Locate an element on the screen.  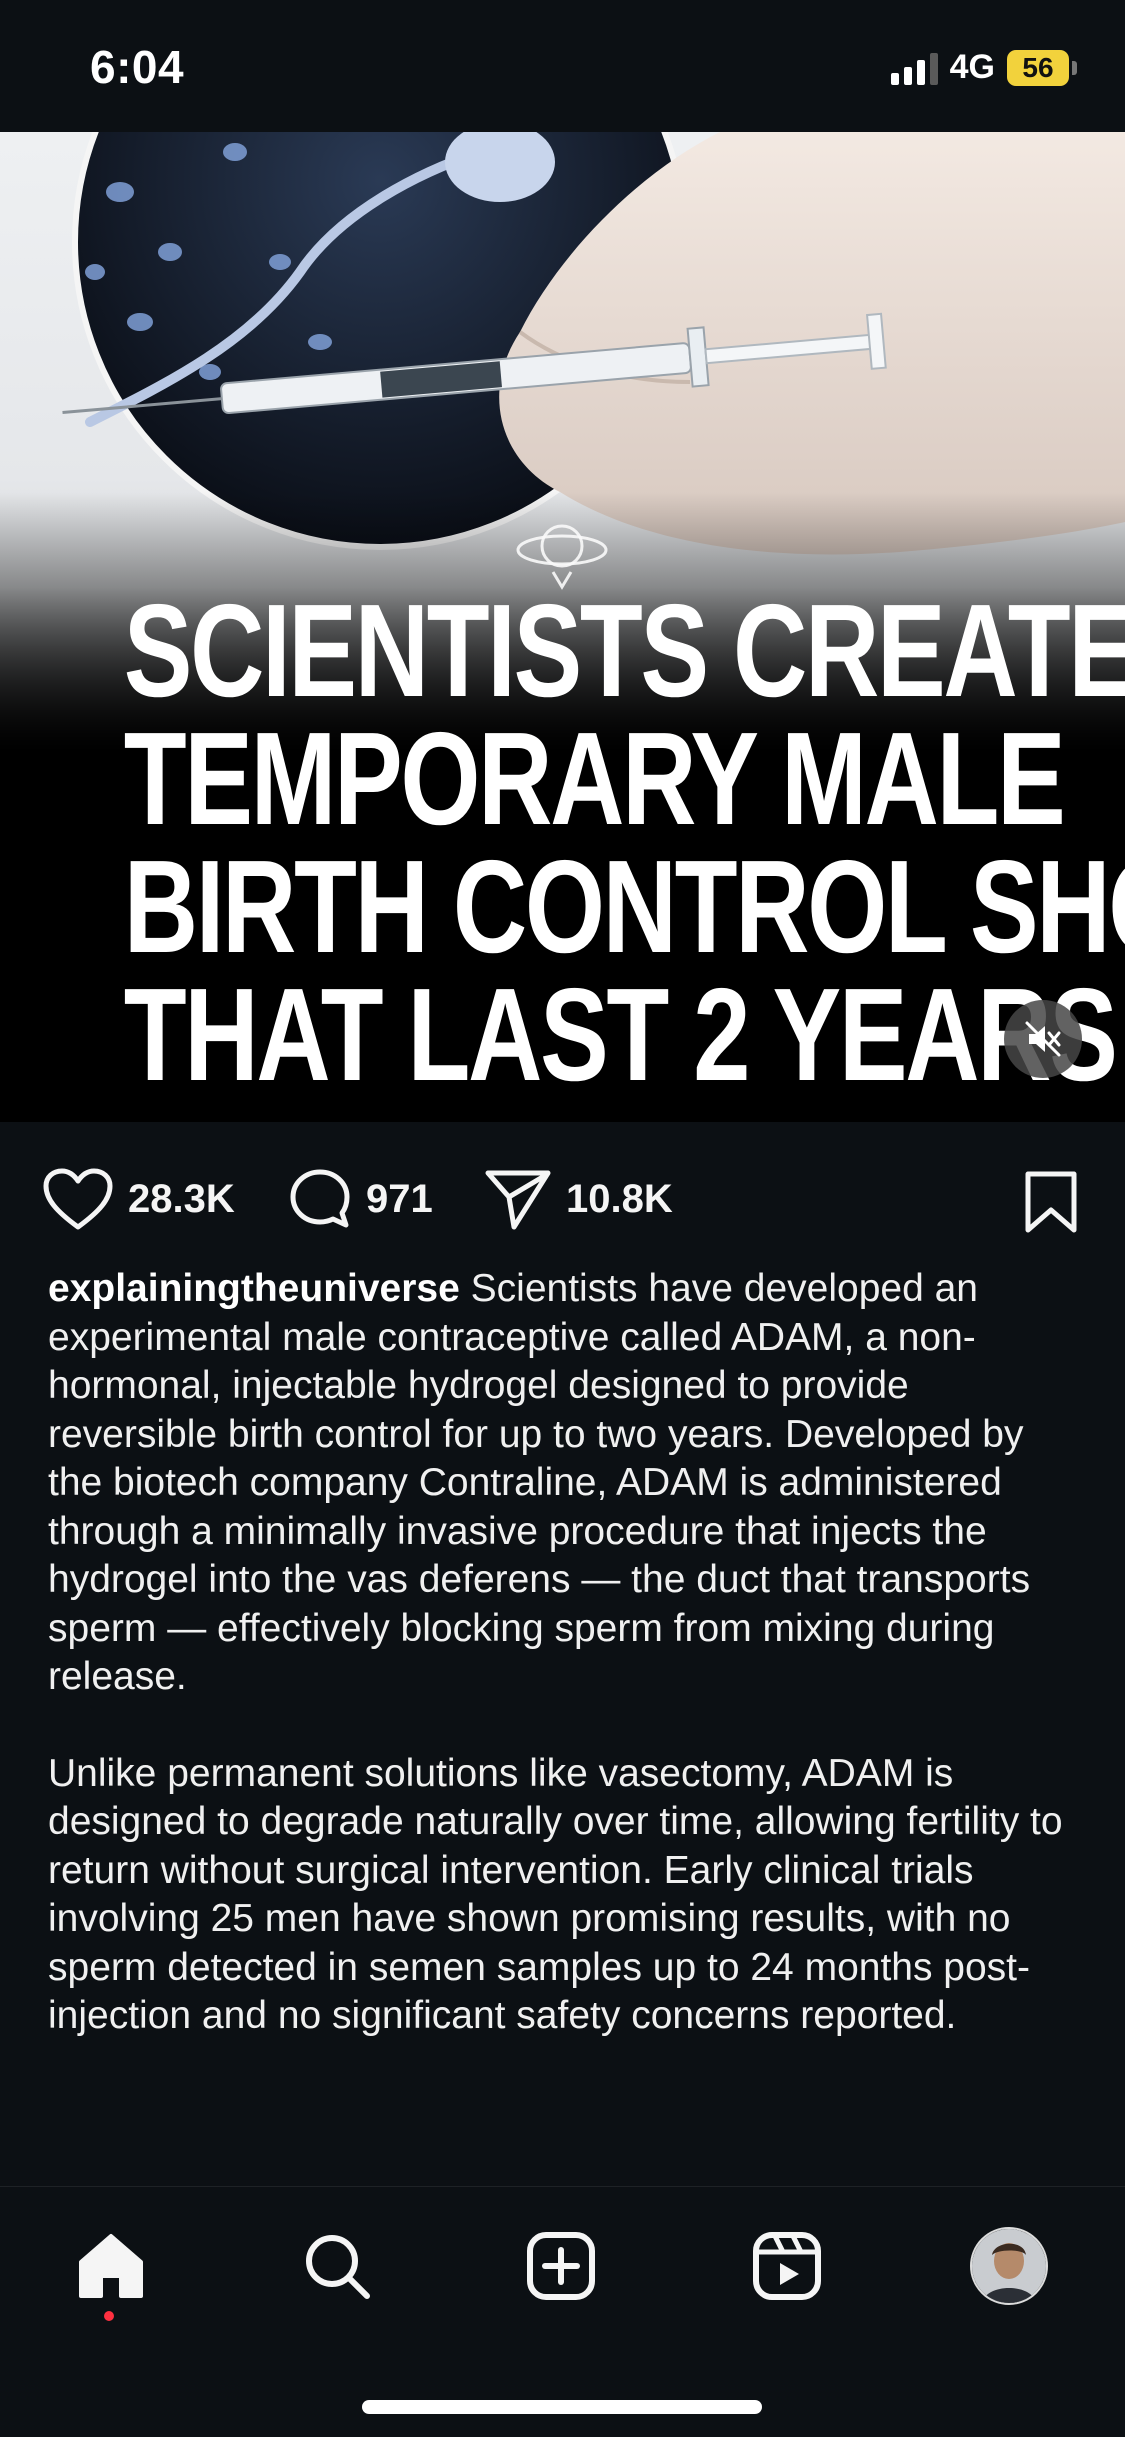
like-action: 28.3K is located at coordinates (138, 1199).